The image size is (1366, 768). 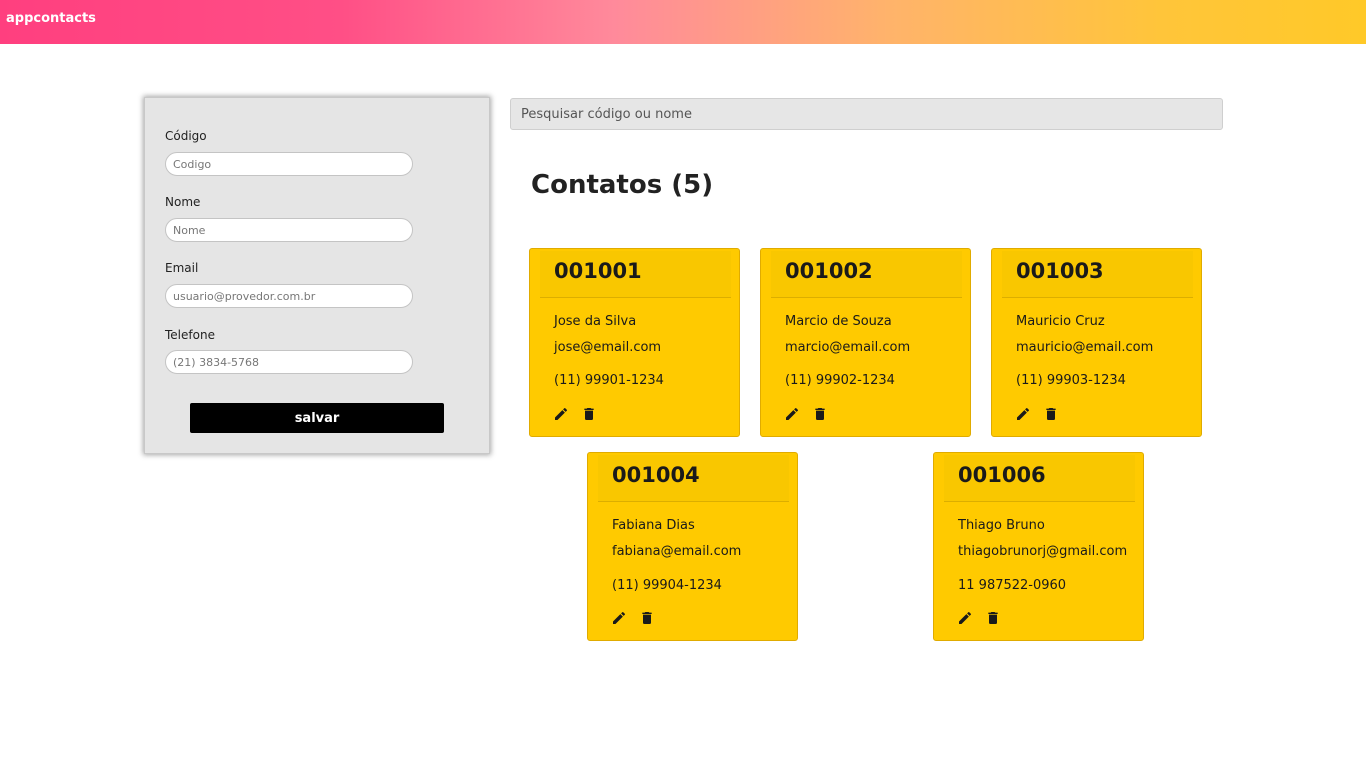 I want to click on top-navbar: appcontacts, so click(x=683, y=22).